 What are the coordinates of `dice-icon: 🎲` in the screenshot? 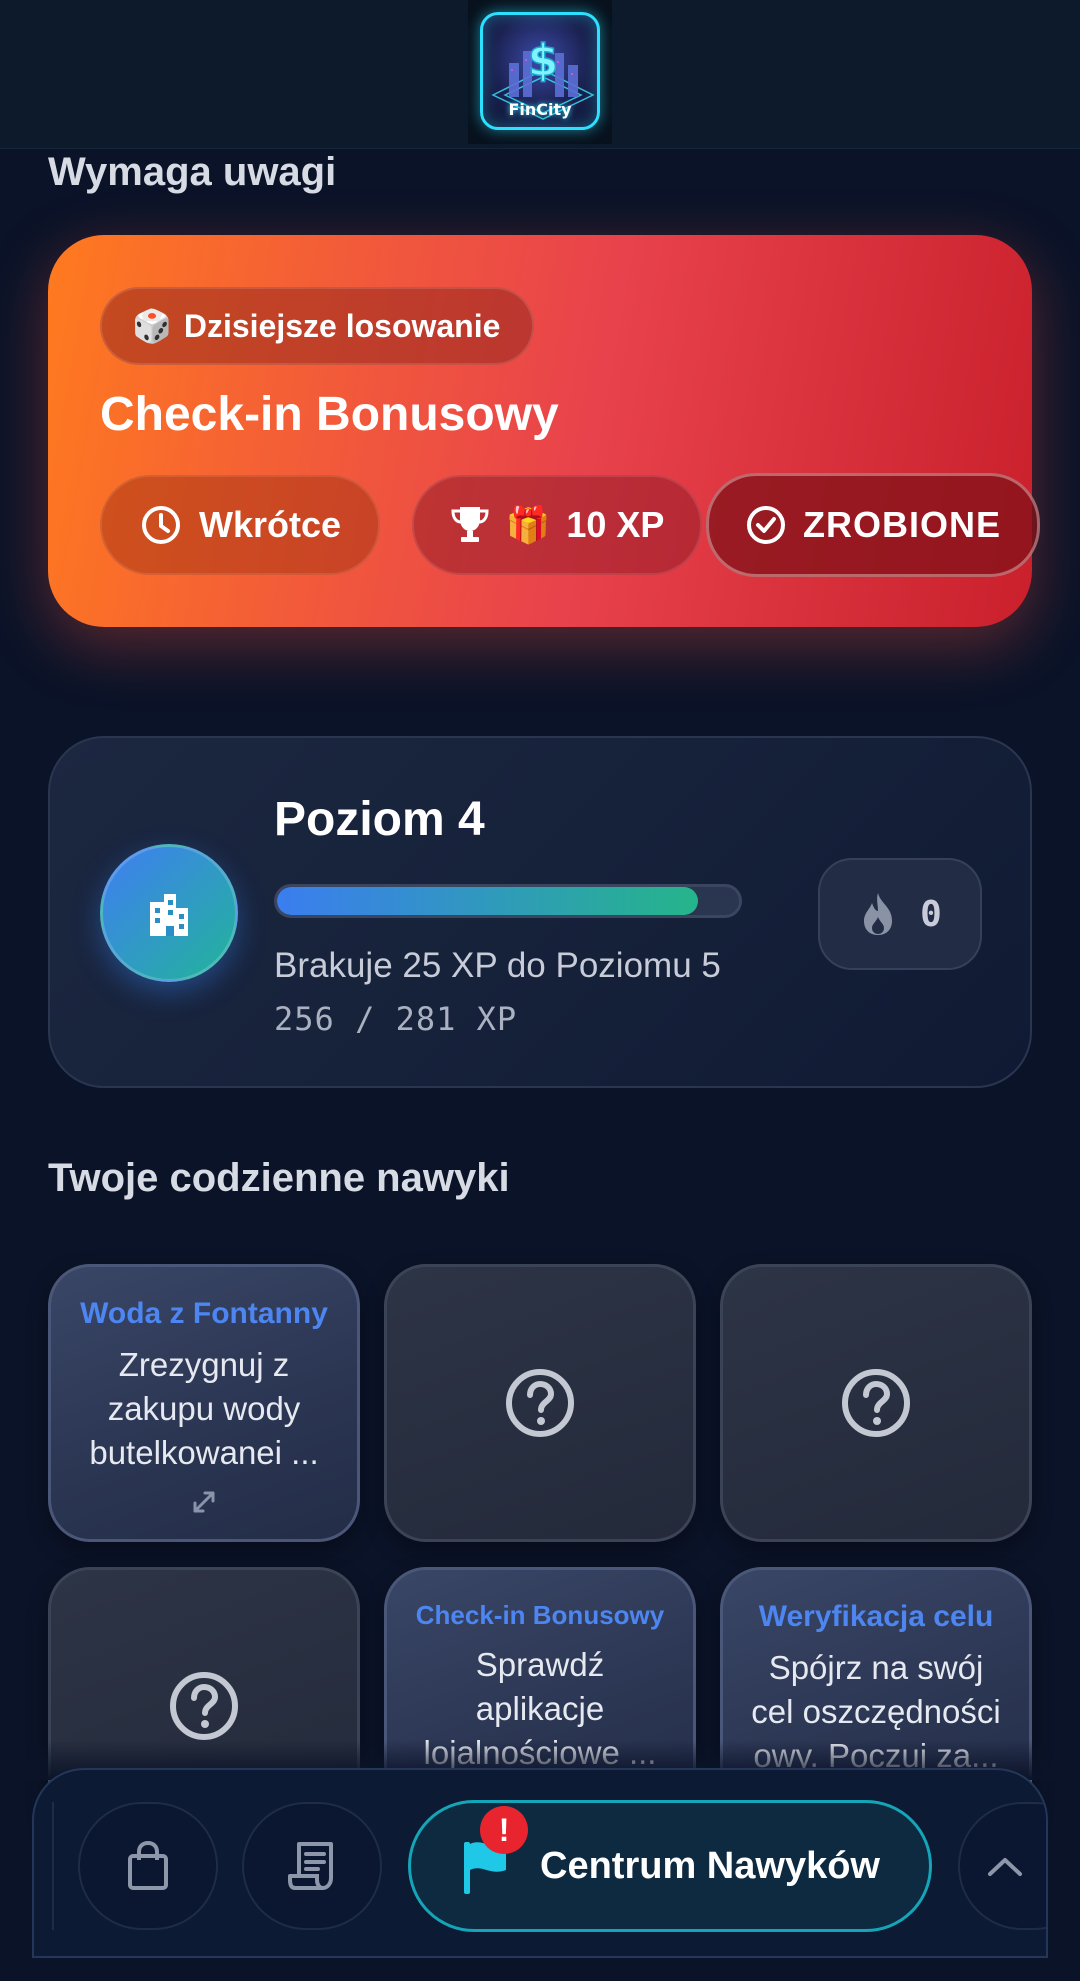 It's located at (152, 326).